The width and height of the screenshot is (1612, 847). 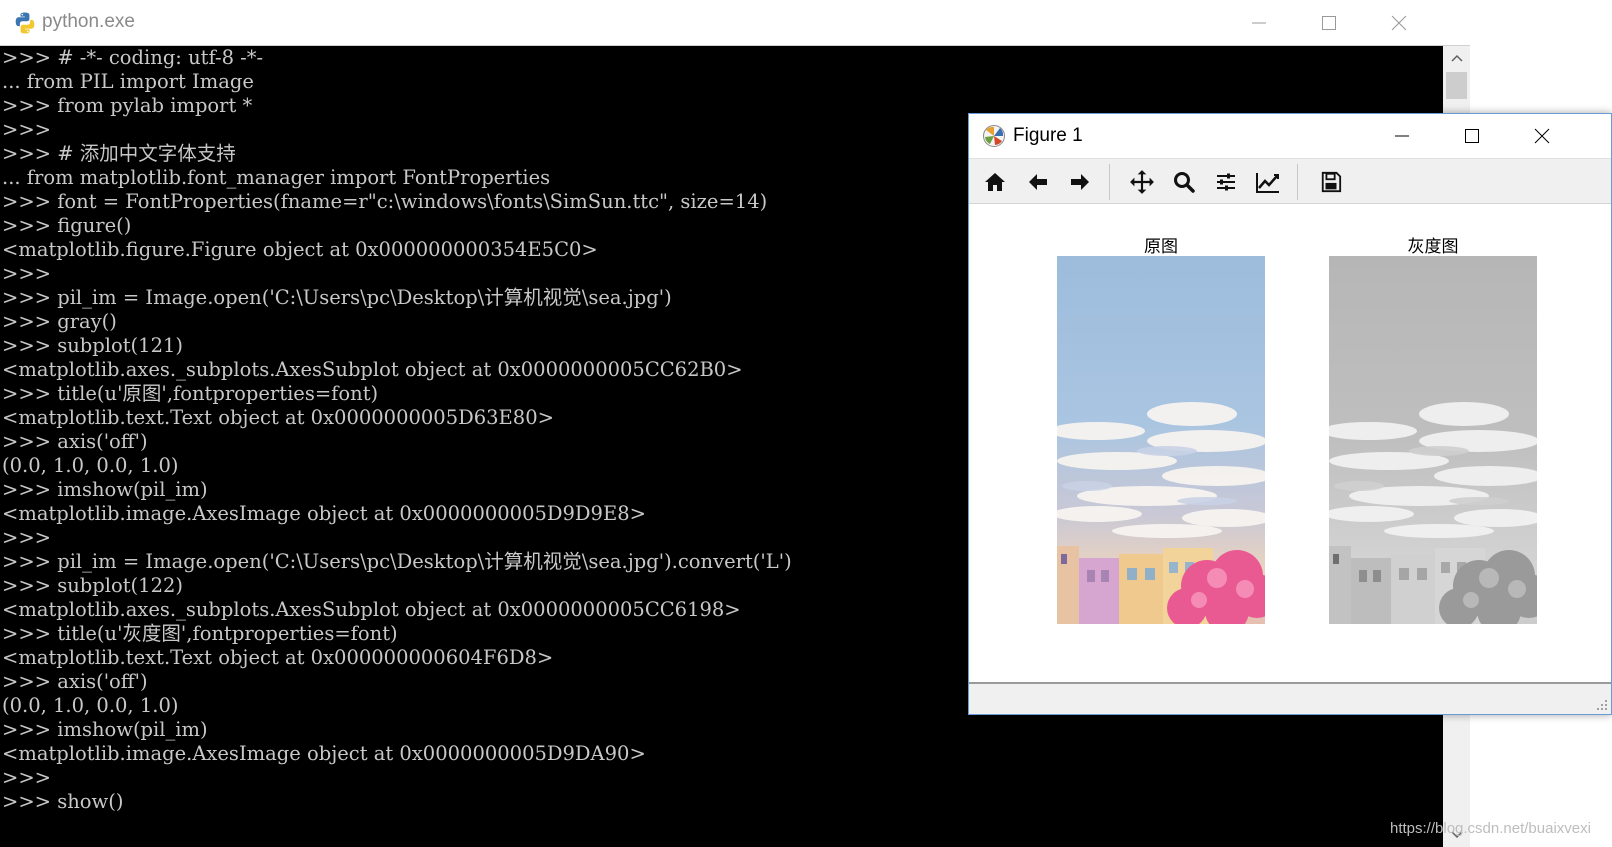 What do you see at coordinates (1048, 135) in the screenshot?
I see `figure-window-title: Figure 1` at bounding box center [1048, 135].